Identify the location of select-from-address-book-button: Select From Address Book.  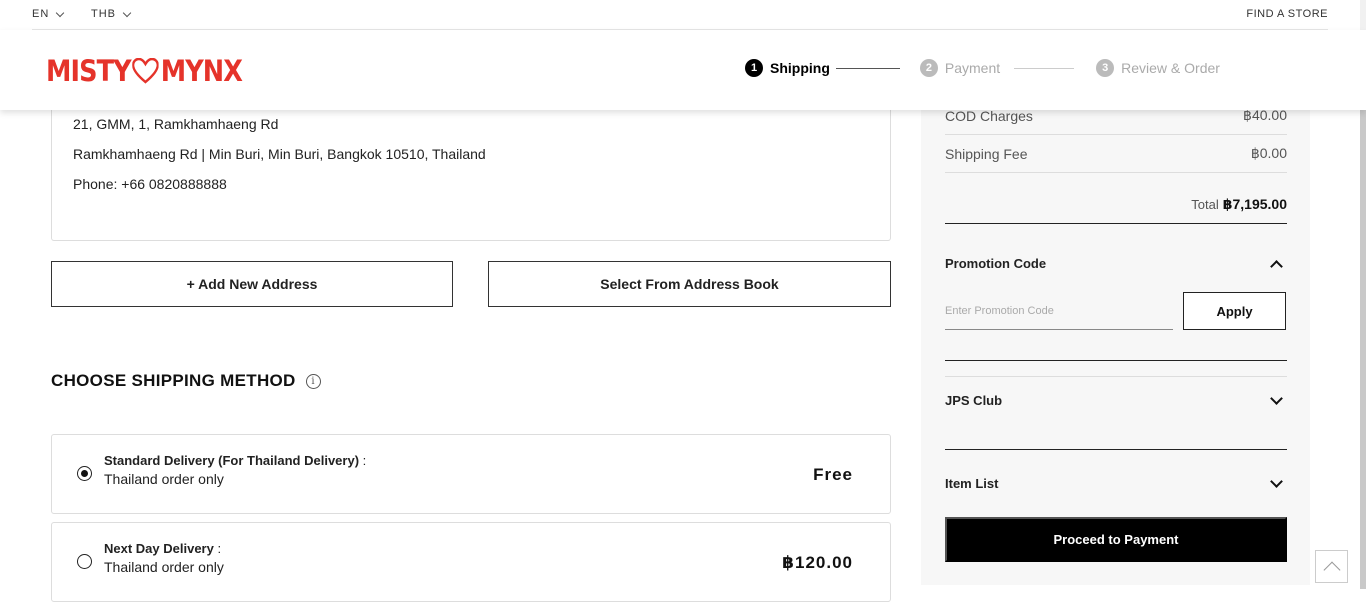
(689, 284).